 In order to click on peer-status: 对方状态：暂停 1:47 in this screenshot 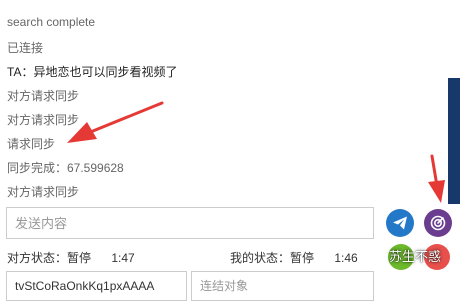, I will do `click(71, 257)`.